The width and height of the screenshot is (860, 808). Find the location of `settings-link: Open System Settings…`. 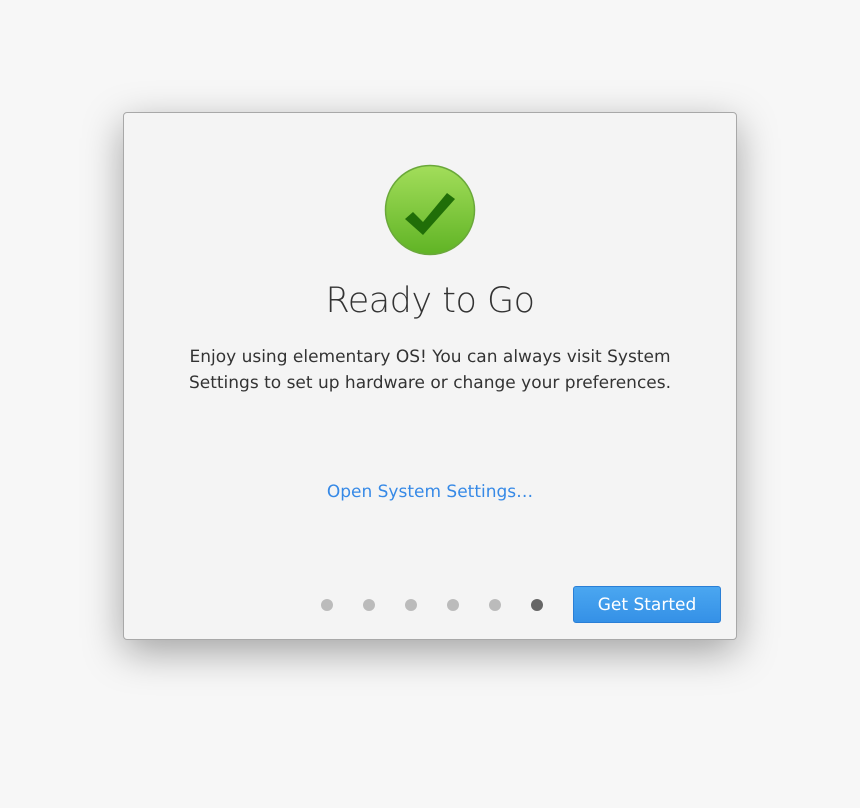

settings-link: Open System Settings… is located at coordinates (430, 492).